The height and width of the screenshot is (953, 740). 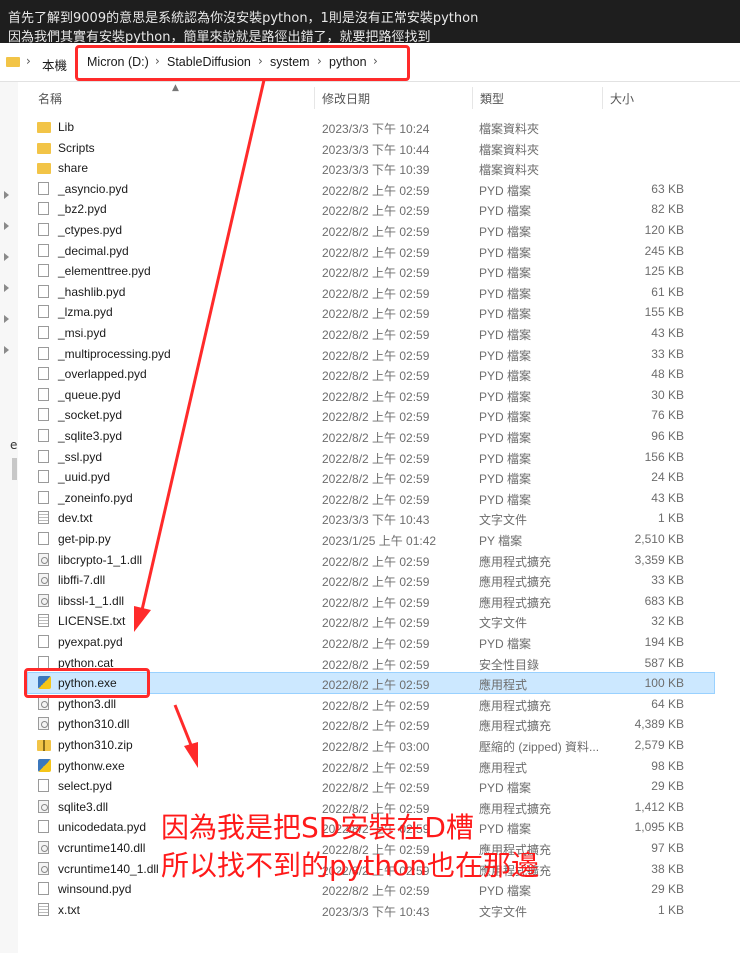 I want to click on file-name: python3.dll, so click(x=87, y=704).